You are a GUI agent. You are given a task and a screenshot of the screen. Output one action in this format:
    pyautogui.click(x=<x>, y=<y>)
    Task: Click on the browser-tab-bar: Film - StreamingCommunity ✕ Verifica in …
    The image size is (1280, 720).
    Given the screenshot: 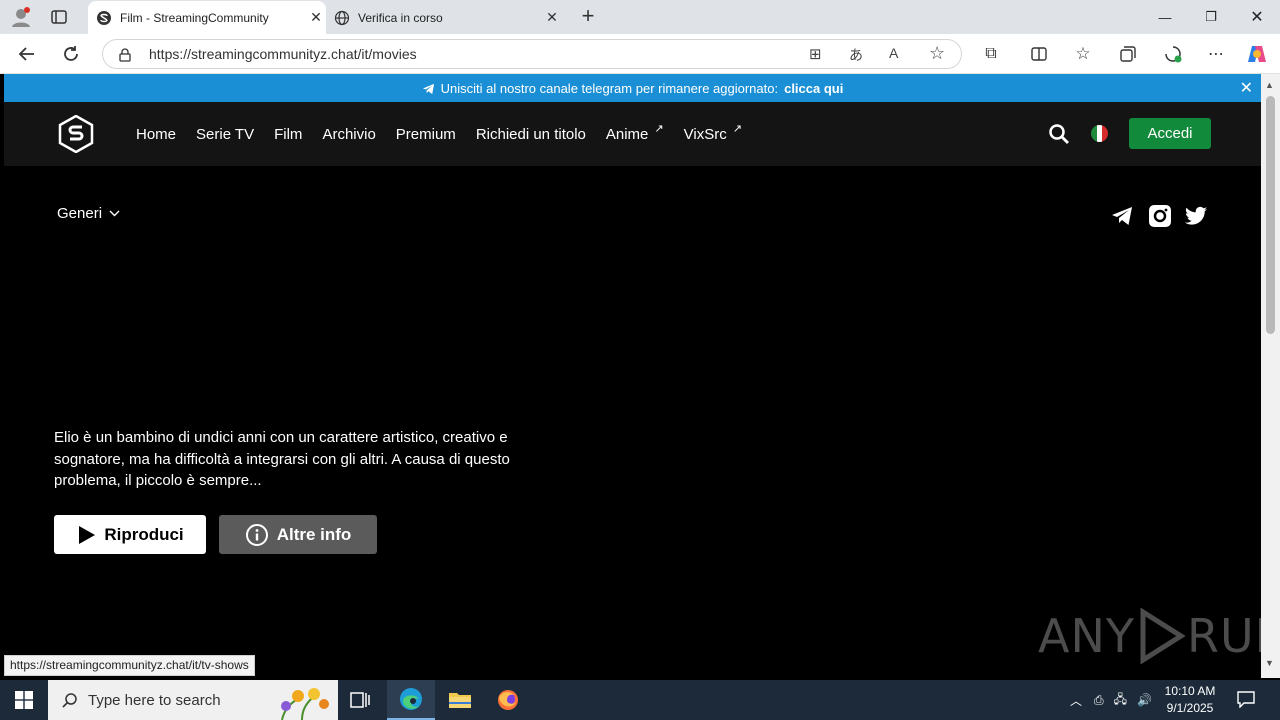 What is the action you would take?
    pyautogui.click(x=640, y=17)
    